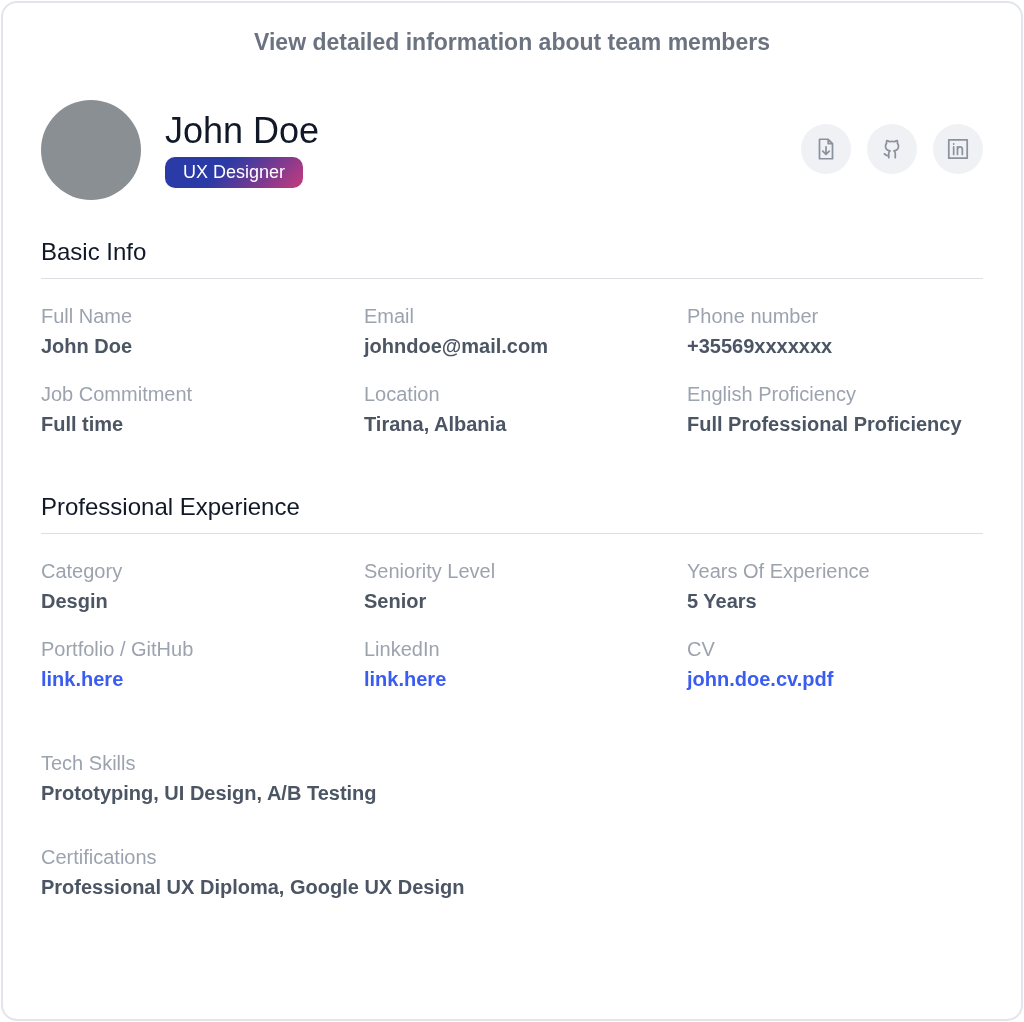 The image size is (1024, 1022). I want to click on field-label: Phone number, so click(753, 316).